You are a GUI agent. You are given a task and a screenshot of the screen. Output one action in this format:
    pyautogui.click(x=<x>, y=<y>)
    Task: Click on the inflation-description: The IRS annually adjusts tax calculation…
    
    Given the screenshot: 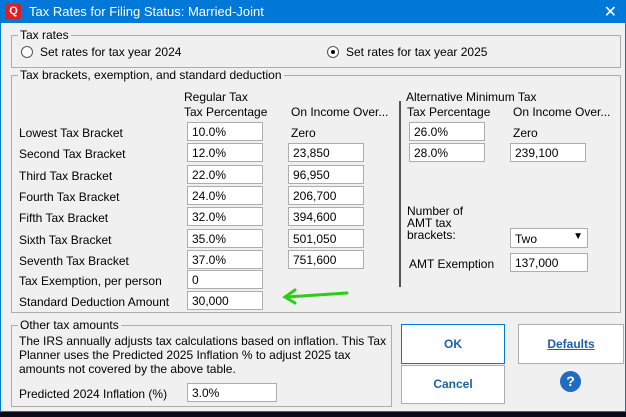 What is the action you would take?
    pyautogui.click(x=203, y=355)
    